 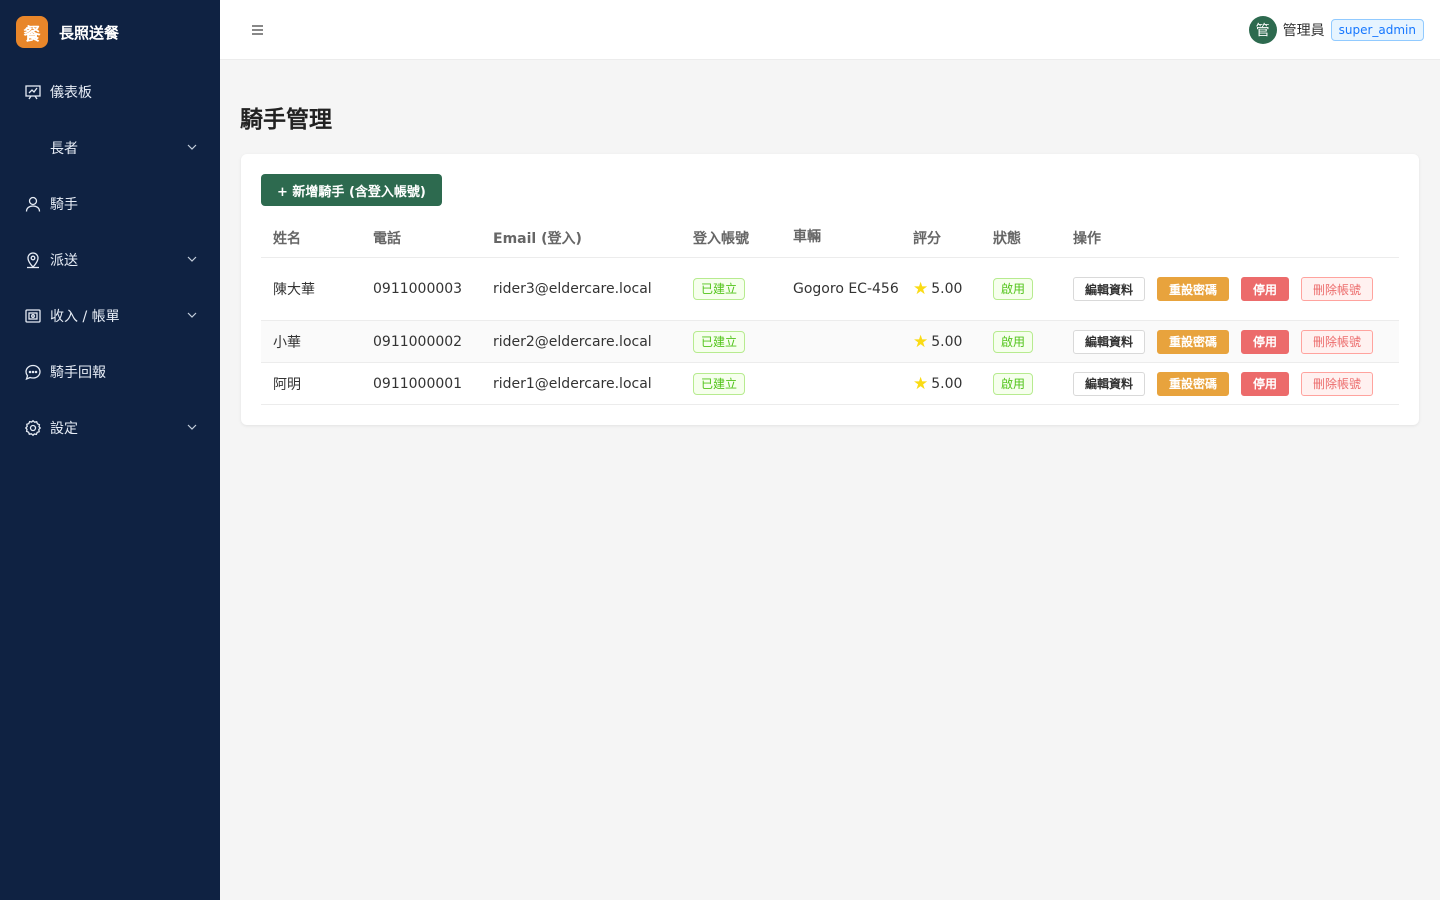 What do you see at coordinates (830, 238) in the screenshot?
I see `table-header-row: 姓名 電話 Email (登入) 登入帳號 車輛 評分 狀態 操作` at bounding box center [830, 238].